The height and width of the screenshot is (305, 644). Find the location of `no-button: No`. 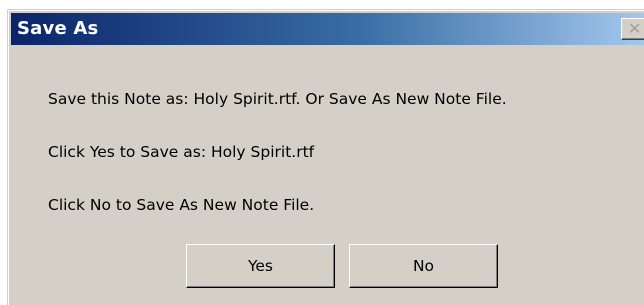

no-button: No is located at coordinates (423, 266).